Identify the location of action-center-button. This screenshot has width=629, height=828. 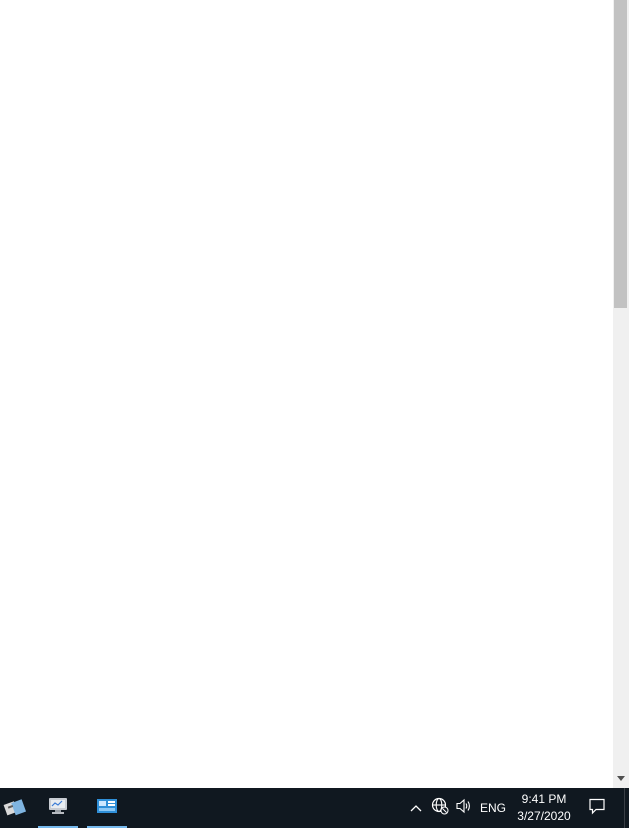
(597, 808).